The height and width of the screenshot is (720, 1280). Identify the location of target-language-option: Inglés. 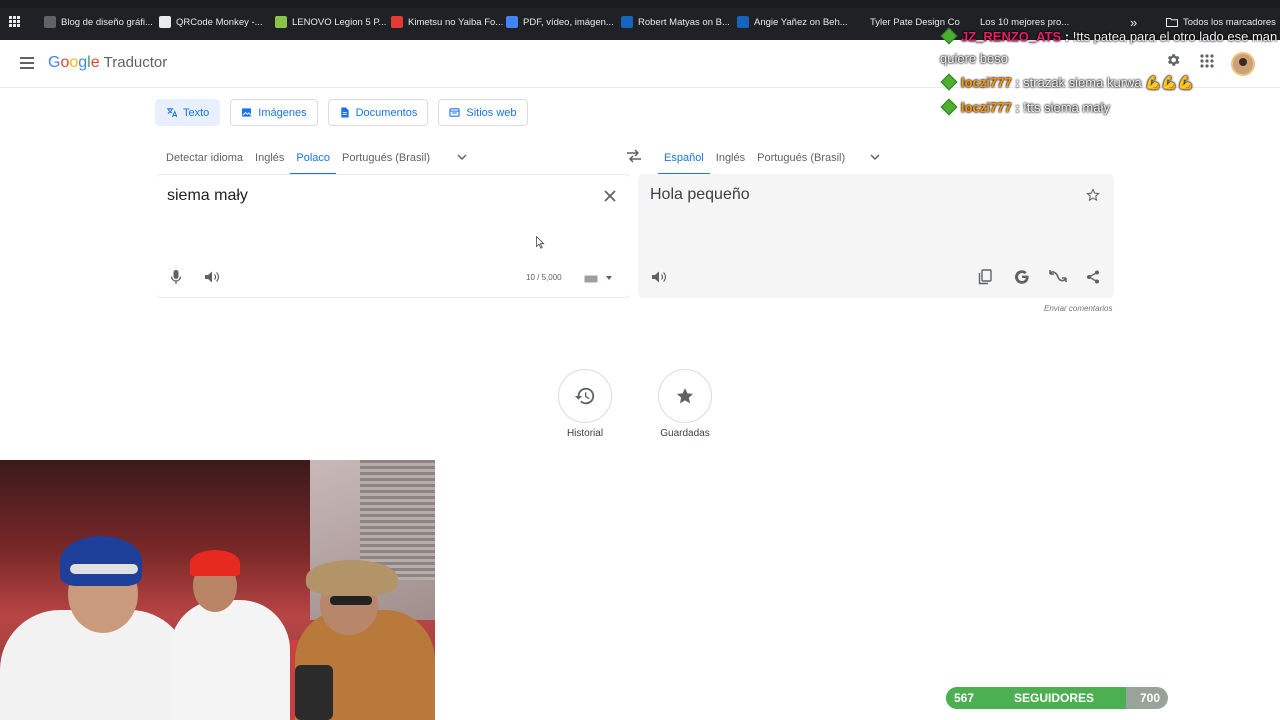
(730, 158).